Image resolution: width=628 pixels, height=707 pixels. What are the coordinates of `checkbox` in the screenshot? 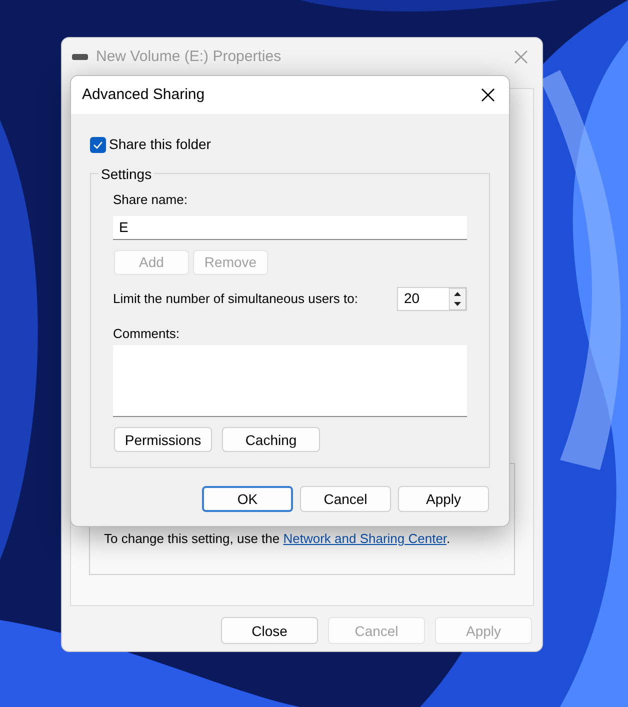 It's located at (98, 144).